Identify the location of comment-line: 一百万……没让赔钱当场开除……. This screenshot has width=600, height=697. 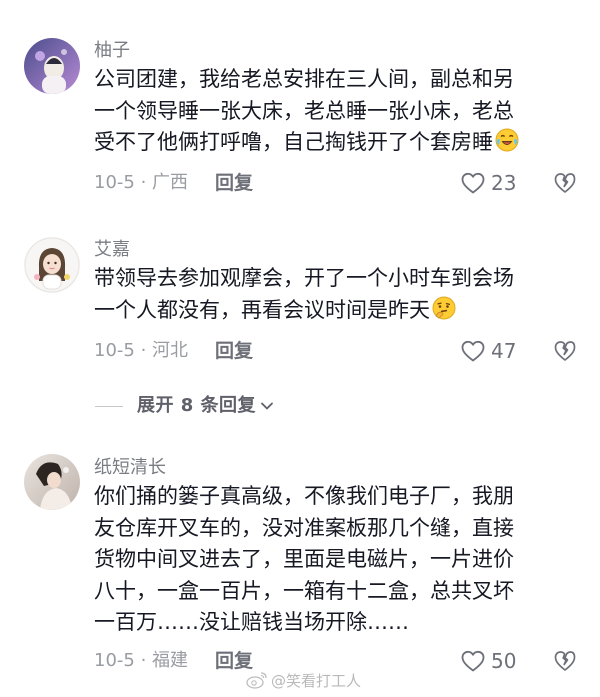
(251, 622).